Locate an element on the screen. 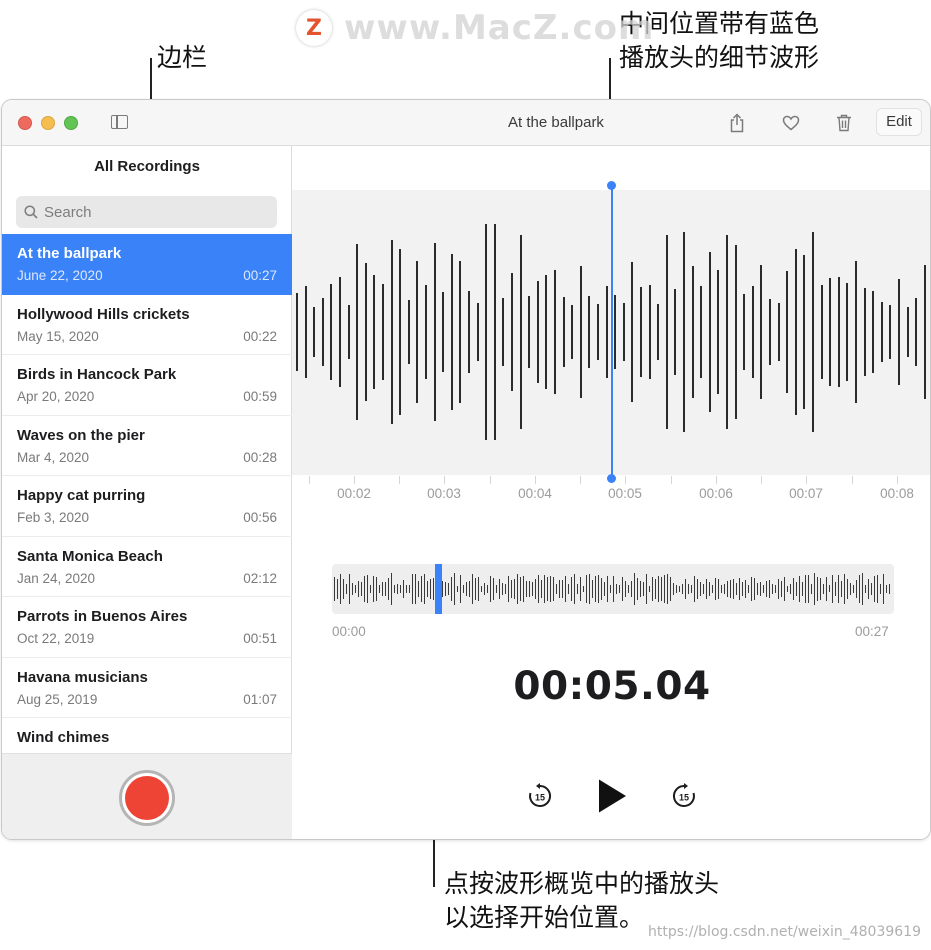 The width and height of the screenshot is (931, 950). share-button is located at coordinates (737, 123).